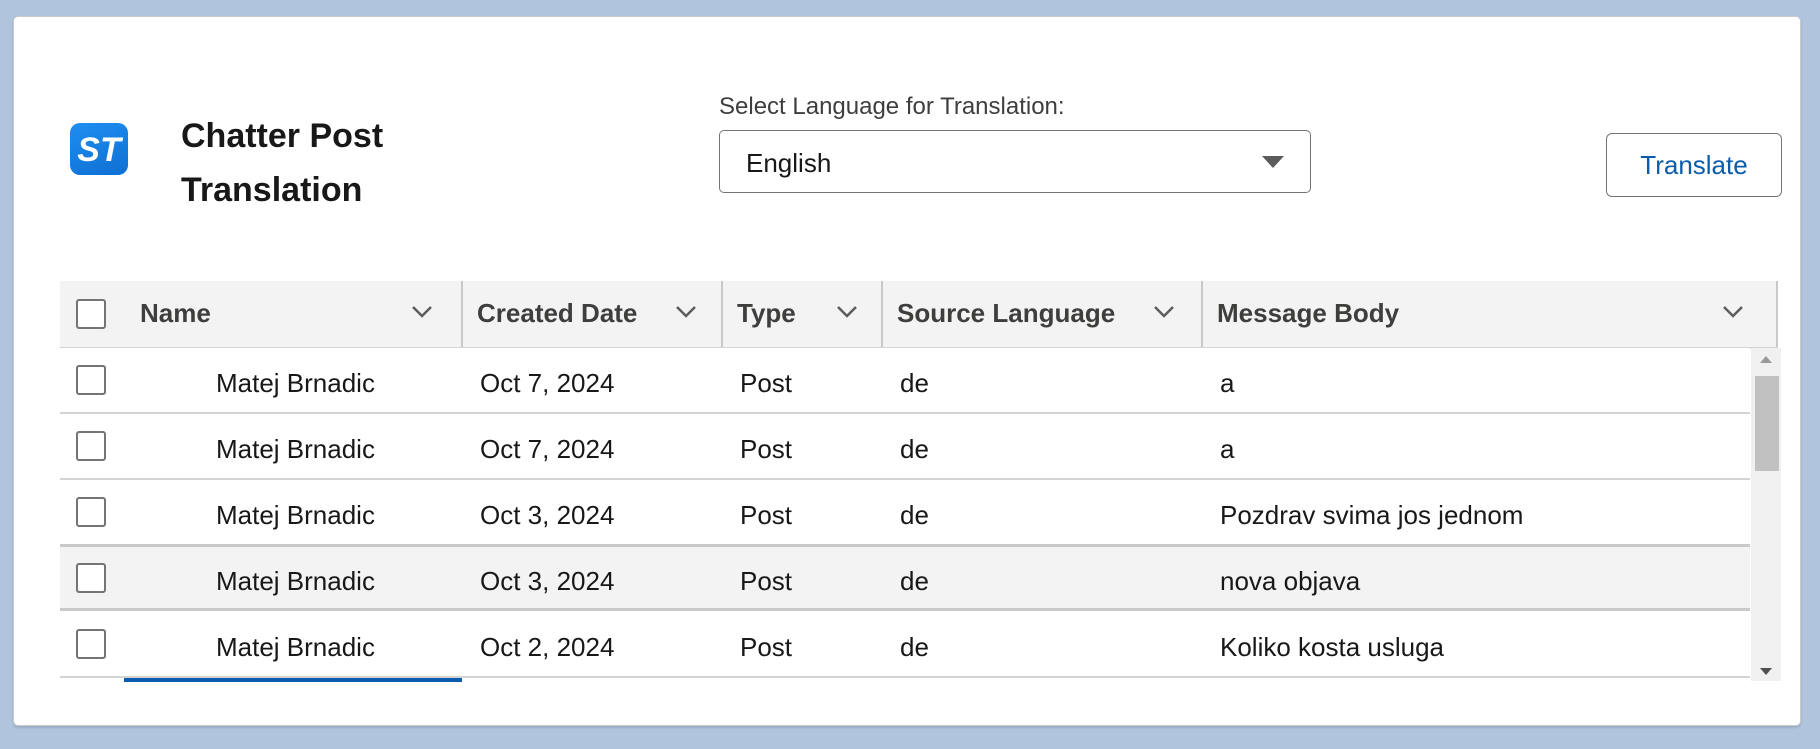 This screenshot has height=749, width=1820. What do you see at coordinates (282, 136) in the screenshot?
I see `title-line-1: Chatter Post` at bounding box center [282, 136].